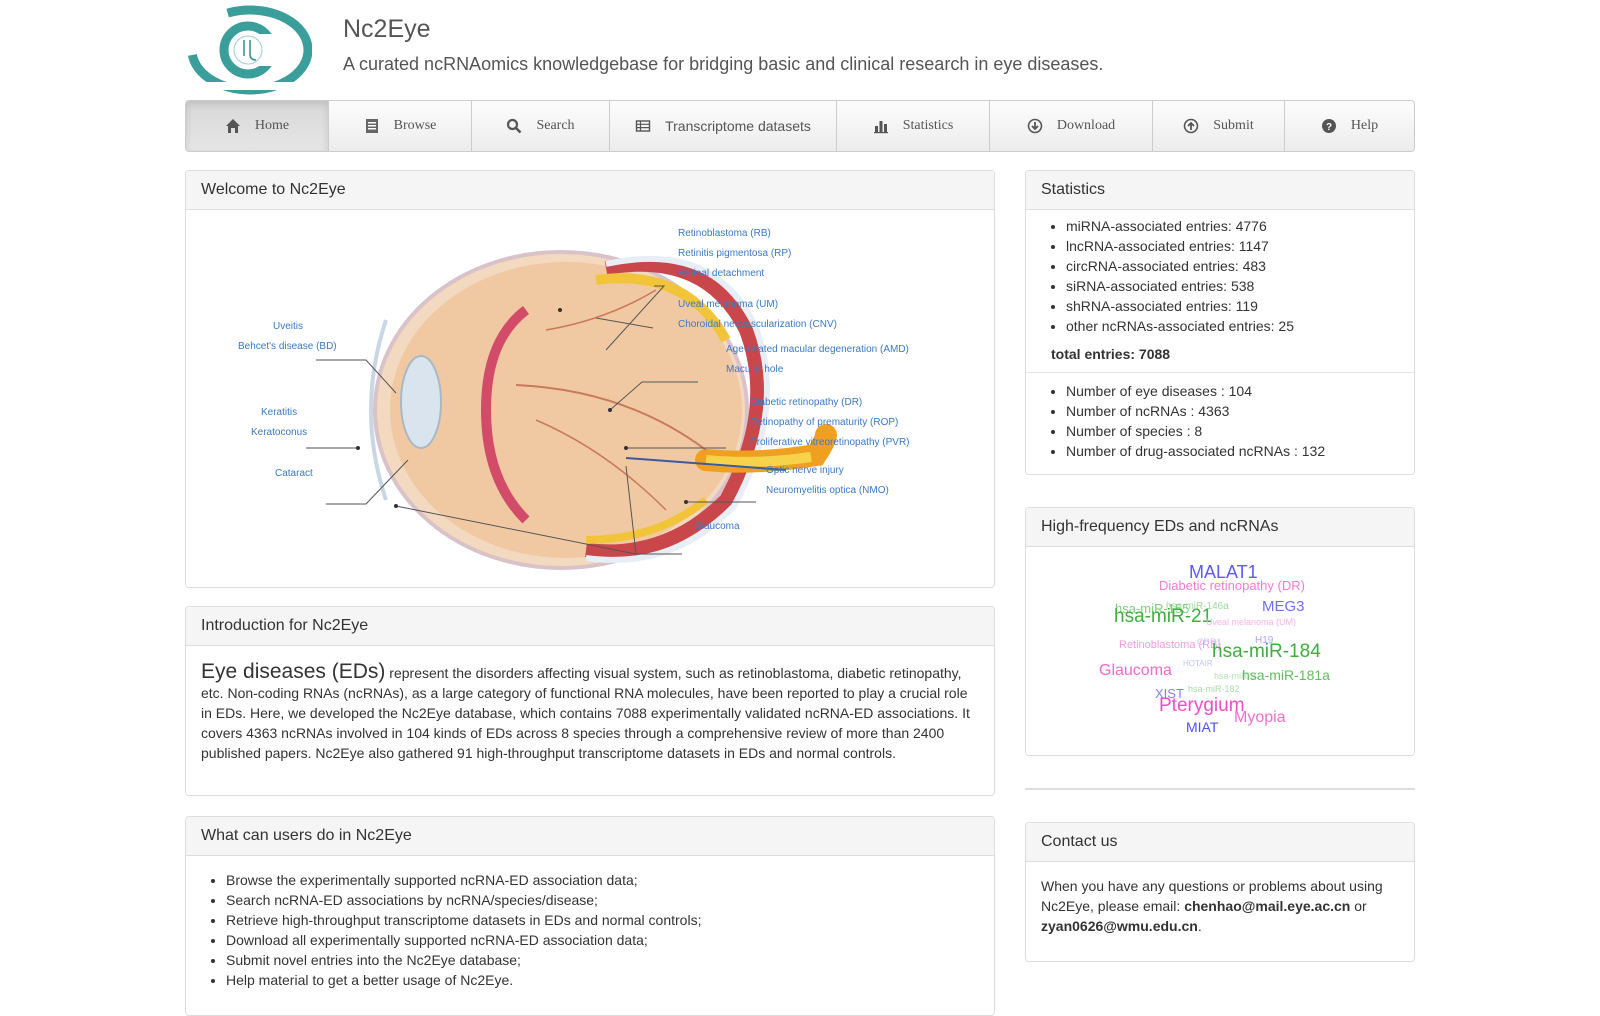 This screenshot has height=1016, width=1600. I want to click on label-rop: Retinopathy of prematurity (ROP), so click(824, 422).